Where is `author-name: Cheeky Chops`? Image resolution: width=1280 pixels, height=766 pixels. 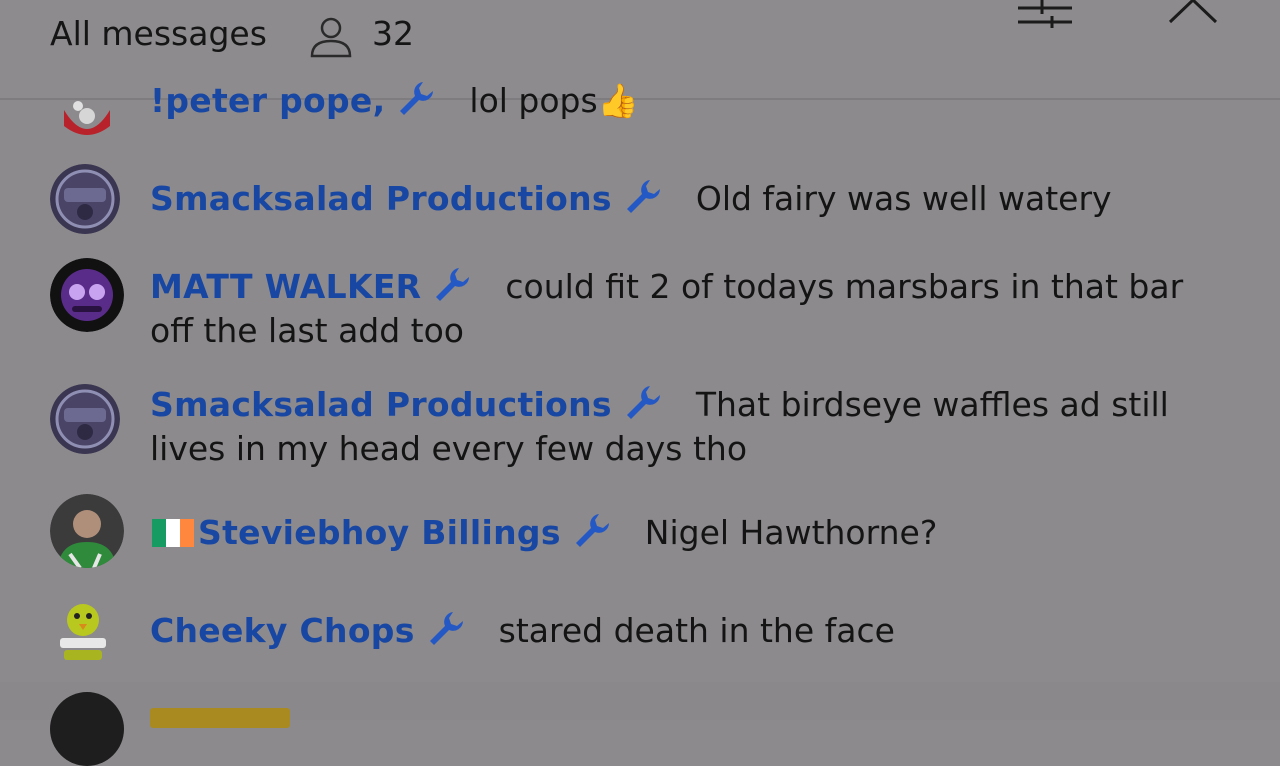 author-name: Cheeky Chops is located at coordinates (282, 630).